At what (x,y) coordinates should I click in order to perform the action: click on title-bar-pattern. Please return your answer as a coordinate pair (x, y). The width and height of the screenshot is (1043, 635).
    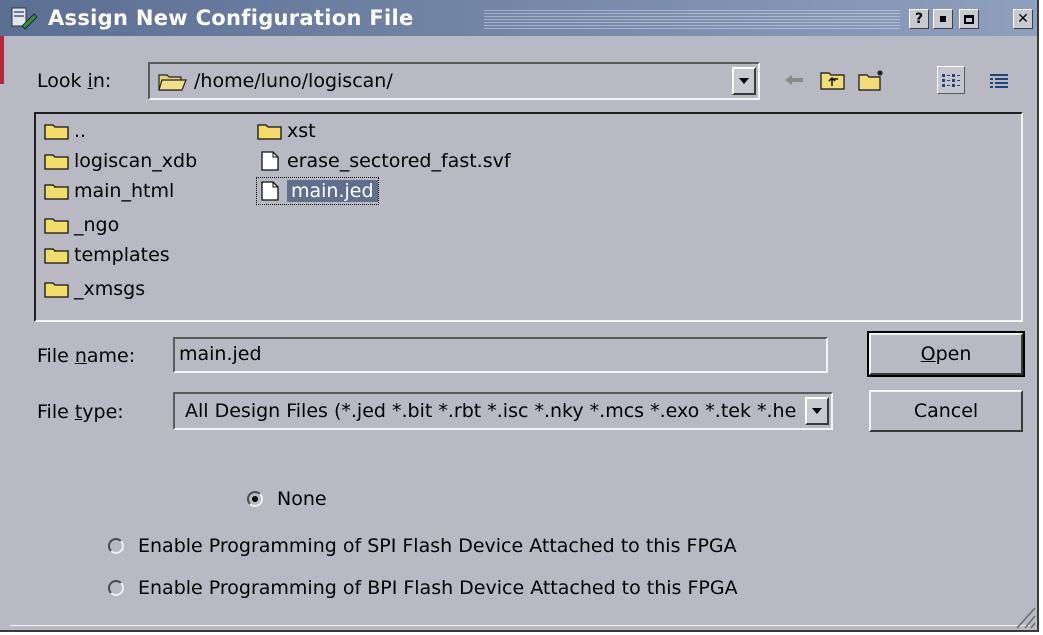
    Looking at the image, I should click on (692, 19).